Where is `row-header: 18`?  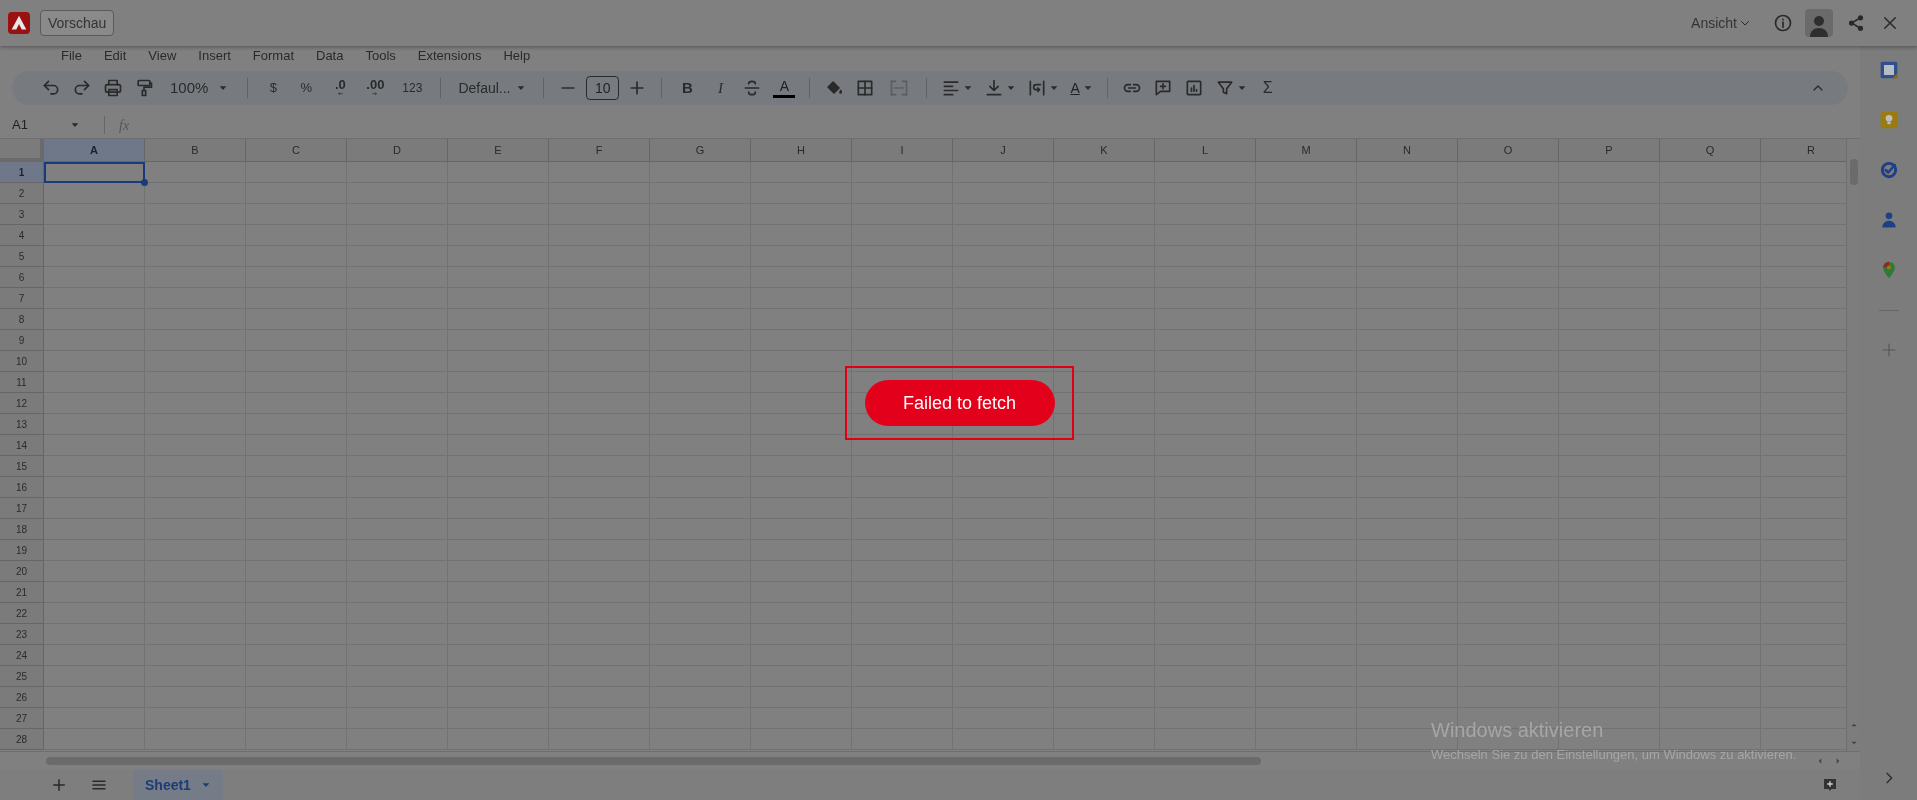 row-header: 18 is located at coordinates (22, 529).